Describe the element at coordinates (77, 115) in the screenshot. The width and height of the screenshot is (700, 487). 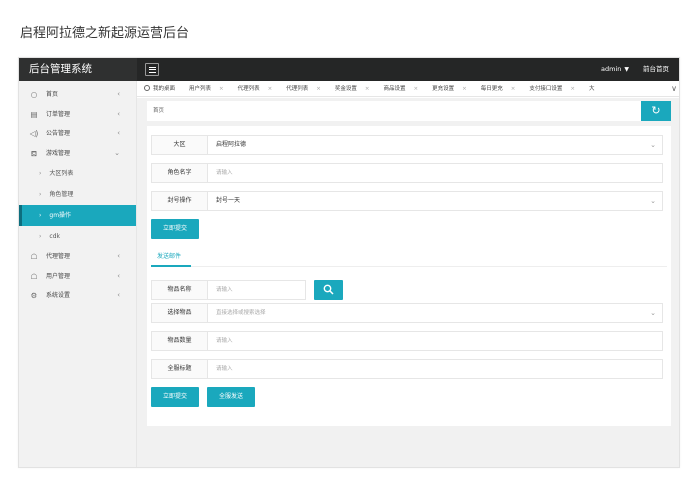
I see `sidebar-item-orders: ▤ 订单管理 ‹` at that location.